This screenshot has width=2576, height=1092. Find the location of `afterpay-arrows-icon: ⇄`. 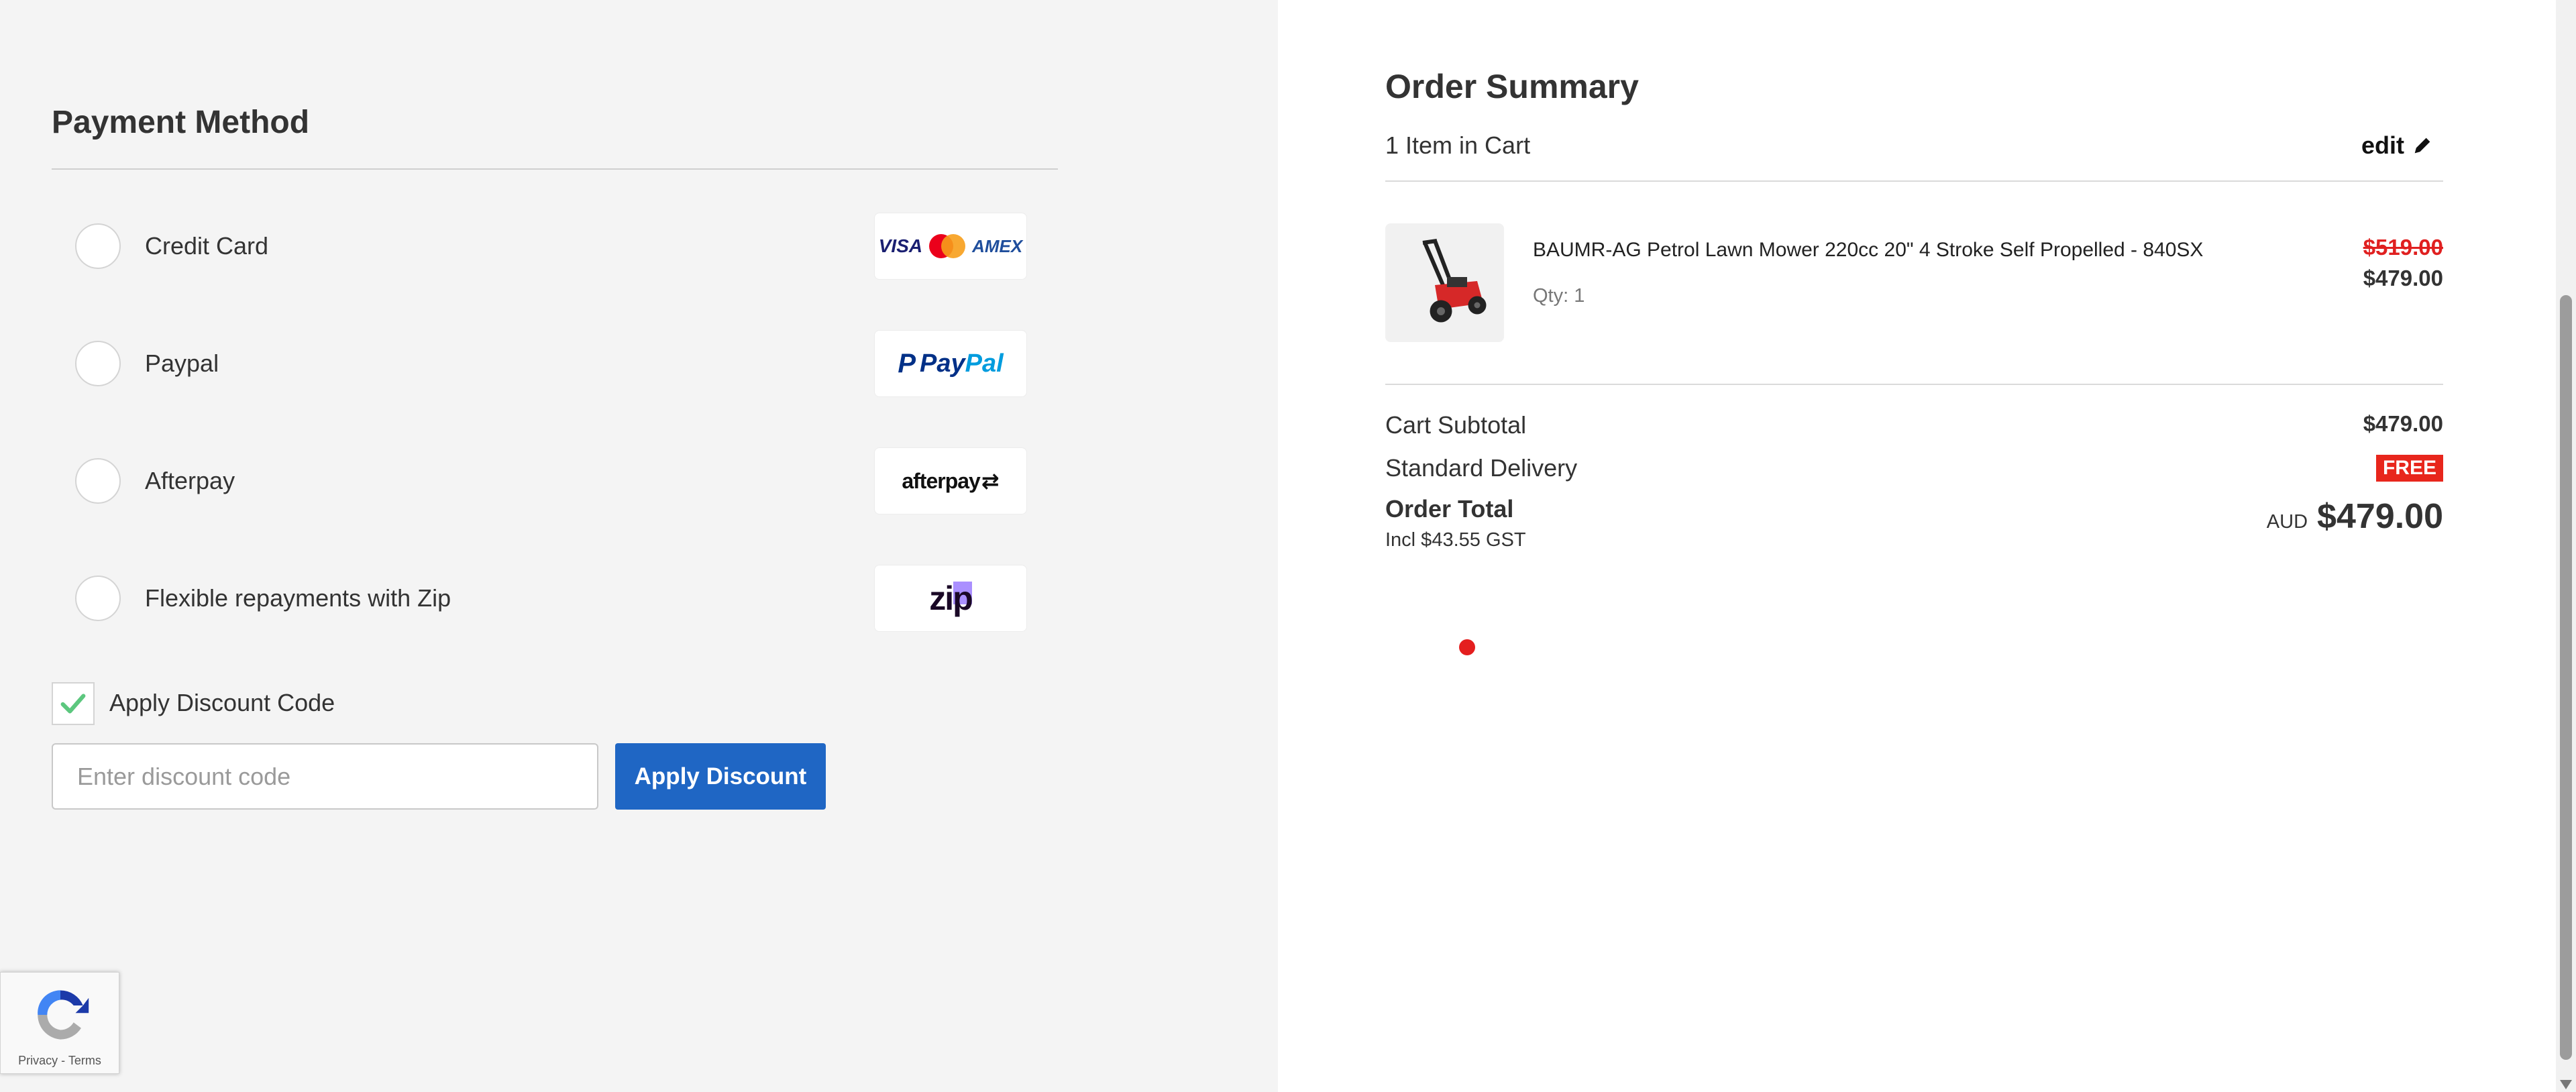

afterpay-arrows-icon: ⇄ is located at coordinates (990, 481).